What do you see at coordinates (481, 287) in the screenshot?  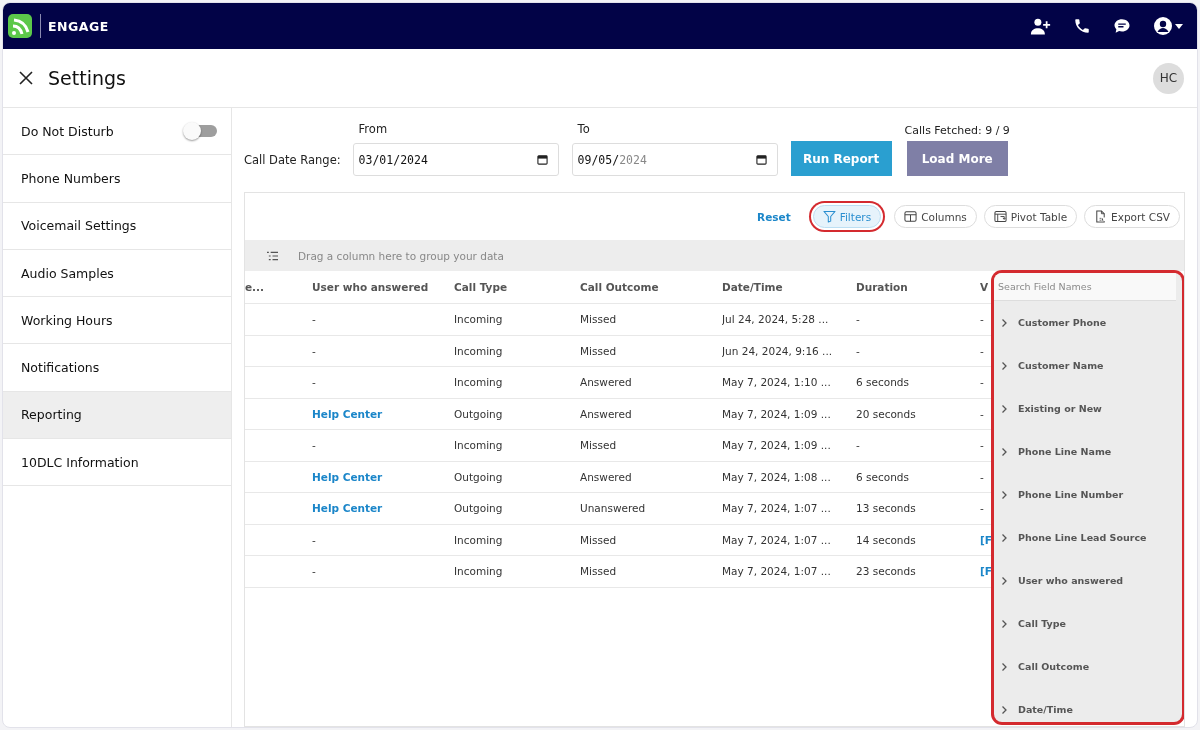 I see `column-header: Call Type` at bounding box center [481, 287].